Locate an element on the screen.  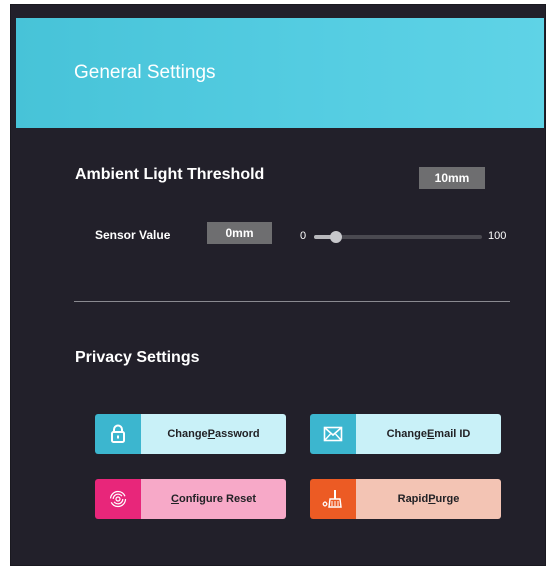
change-email-label: Change Email ID is located at coordinates (428, 434).